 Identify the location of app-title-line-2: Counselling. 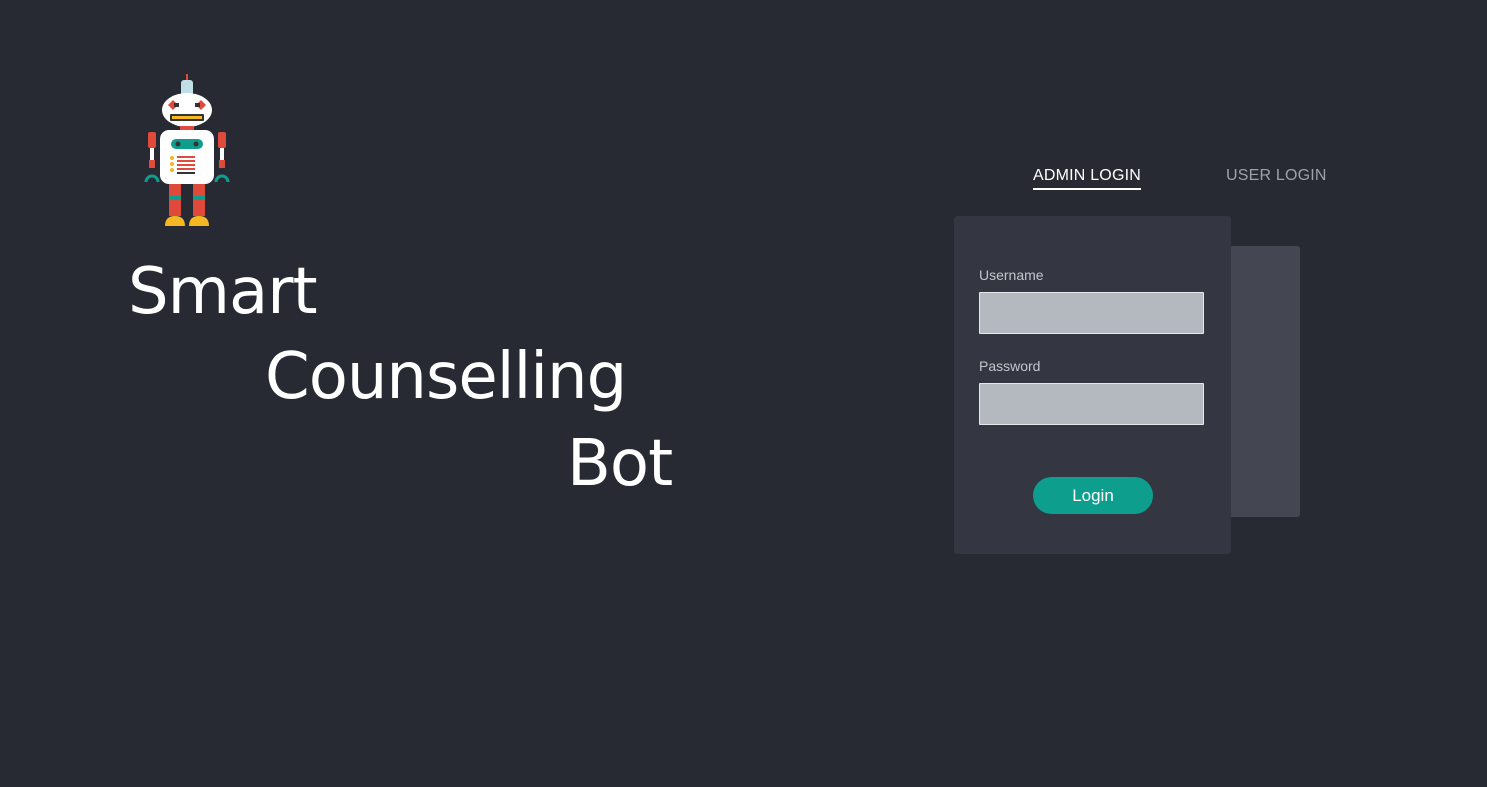
(446, 377).